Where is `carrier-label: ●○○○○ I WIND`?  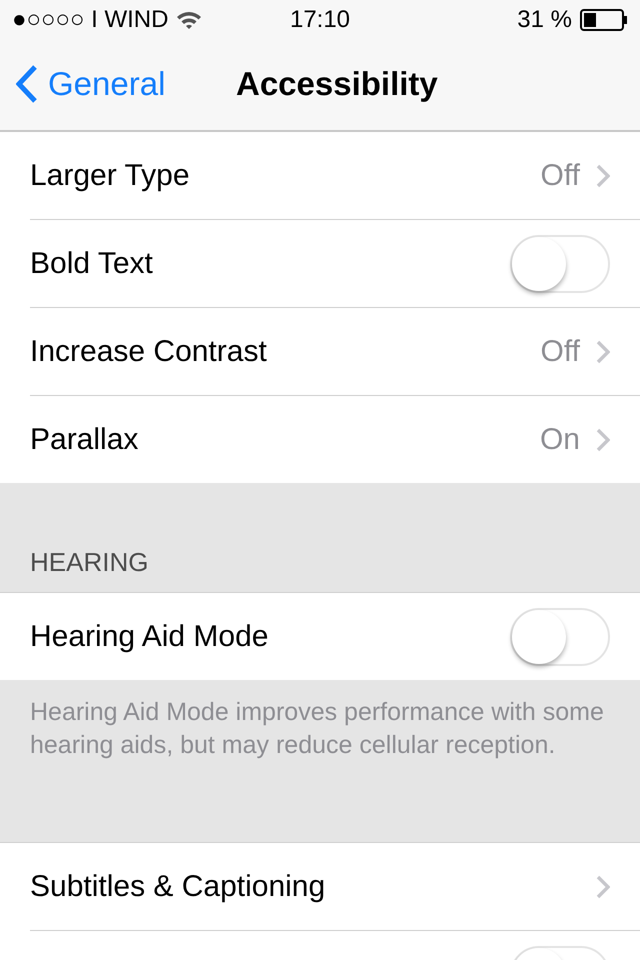 carrier-label: ●○○○○ I WIND is located at coordinates (90, 20).